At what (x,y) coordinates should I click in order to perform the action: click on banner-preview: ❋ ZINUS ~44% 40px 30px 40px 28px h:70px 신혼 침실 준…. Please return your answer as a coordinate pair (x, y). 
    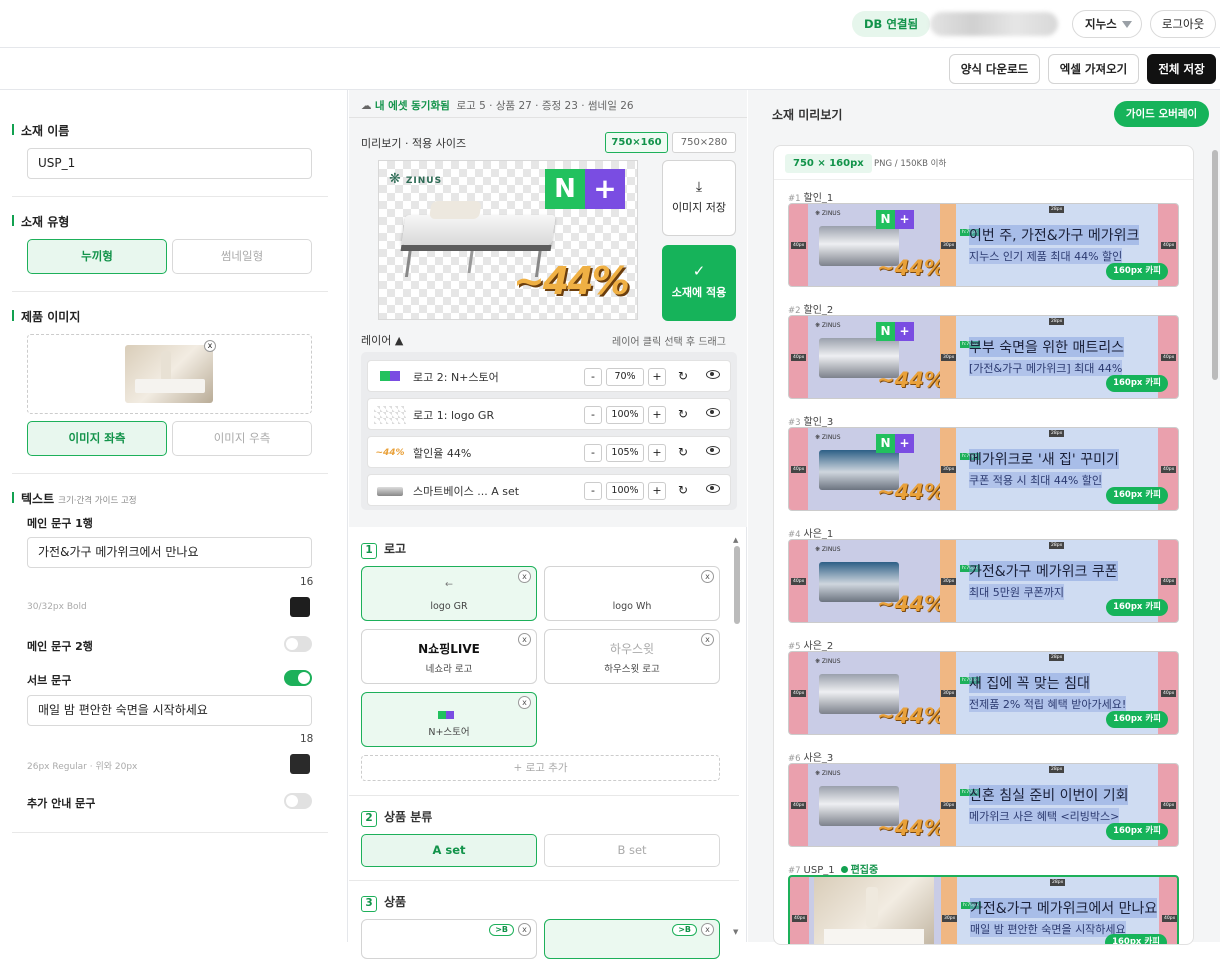
    Looking at the image, I should click on (983, 805).